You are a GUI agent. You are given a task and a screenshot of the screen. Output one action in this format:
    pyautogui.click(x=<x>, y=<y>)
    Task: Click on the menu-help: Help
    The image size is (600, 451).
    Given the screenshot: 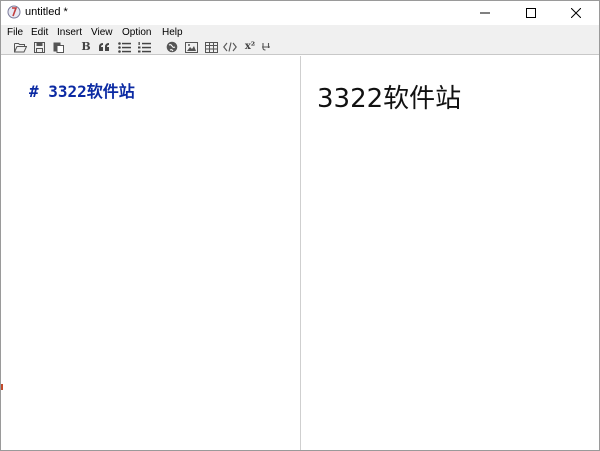 What is the action you would take?
    pyautogui.click(x=172, y=32)
    